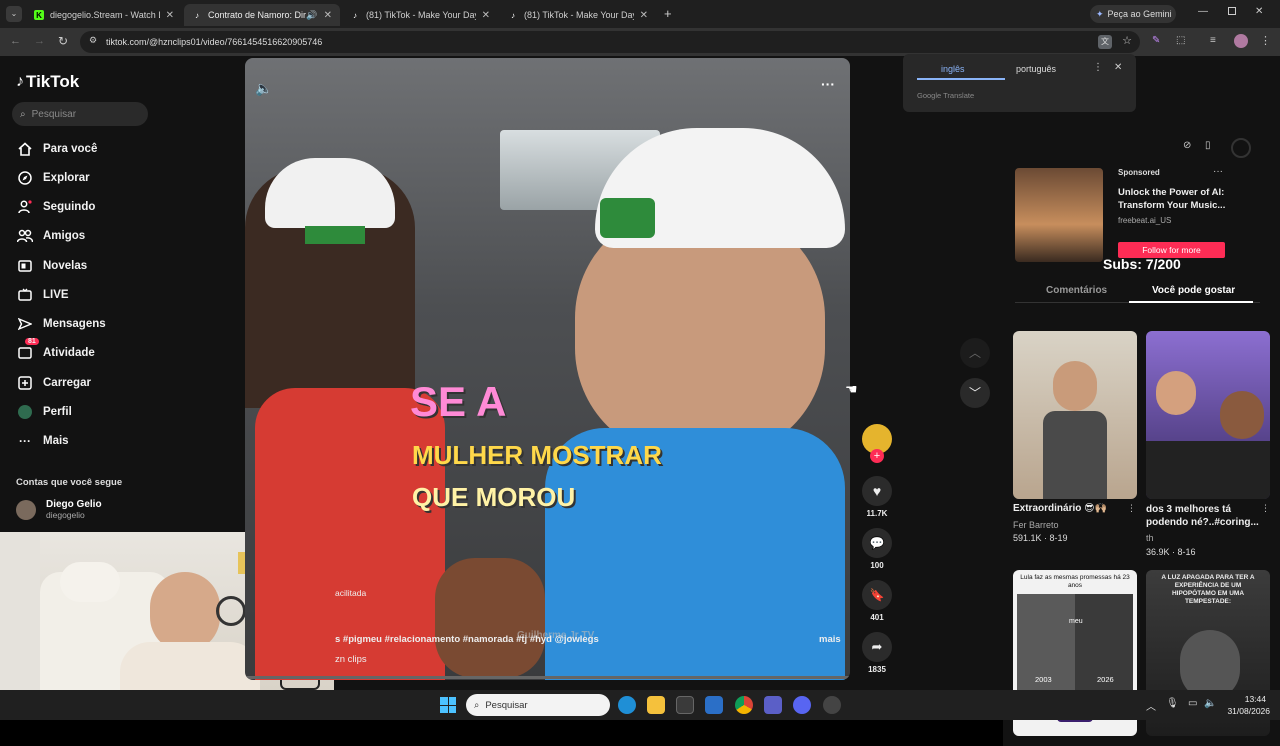 Image resolution: width=1280 pixels, height=746 pixels. Describe the element at coordinates (1118, 67) in the screenshot. I see `translate-close-icon: ✕` at that location.